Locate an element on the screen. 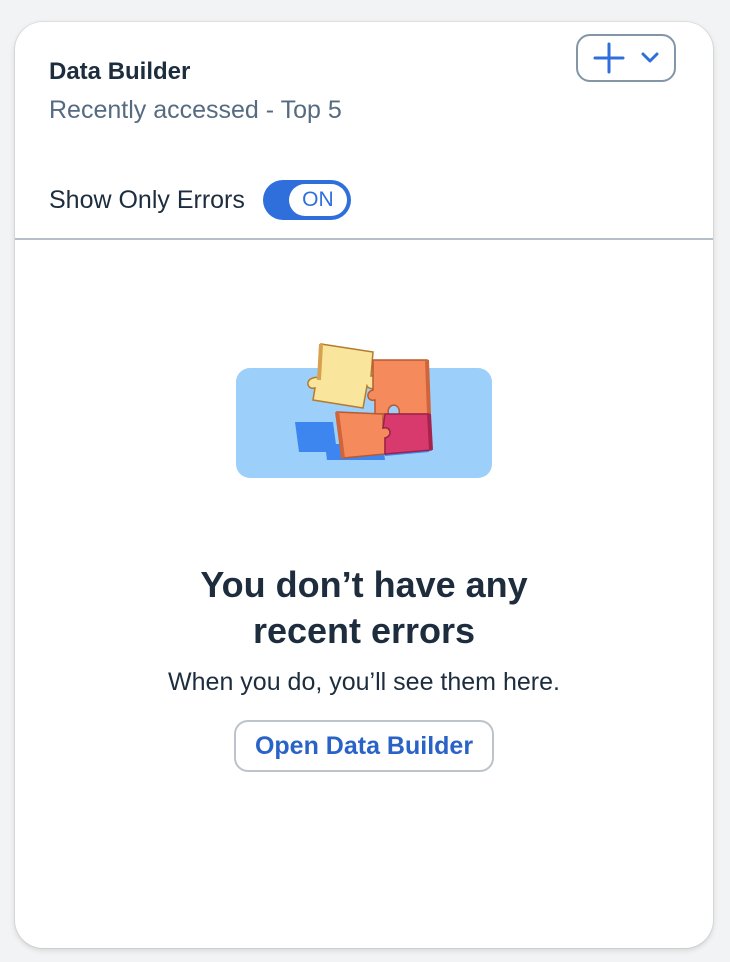  empty-state-title-line1: You don’t have any is located at coordinates (364, 584).